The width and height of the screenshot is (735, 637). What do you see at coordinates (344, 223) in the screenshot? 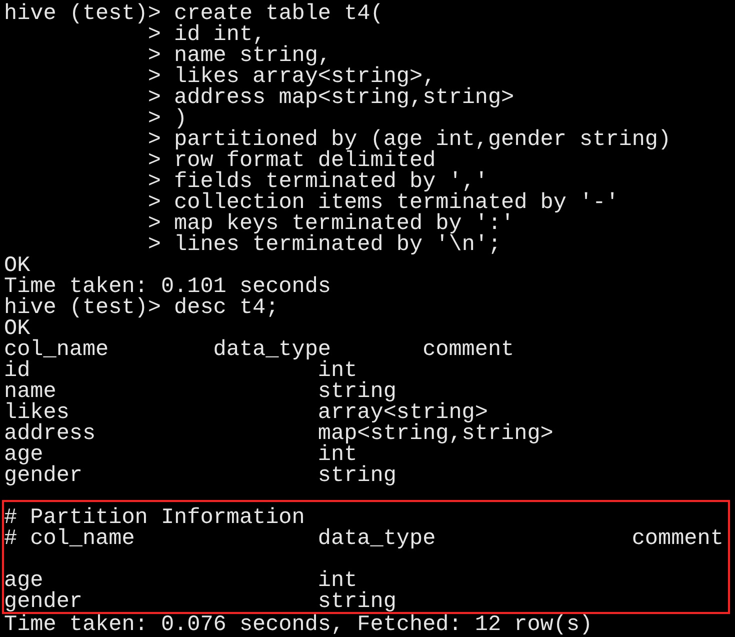
I see `command-text: map keys terminated by ':'` at bounding box center [344, 223].